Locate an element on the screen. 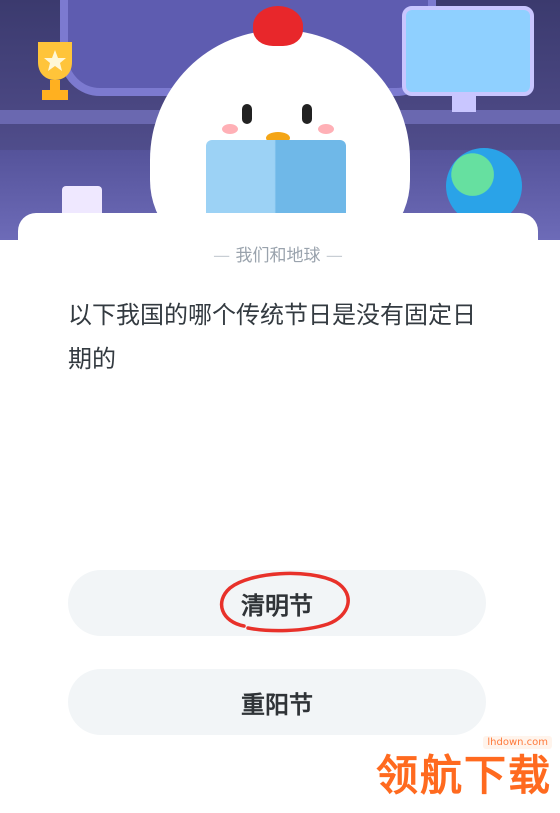 The width and height of the screenshot is (560, 813). trophy-icon is located at coordinates (55, 71).